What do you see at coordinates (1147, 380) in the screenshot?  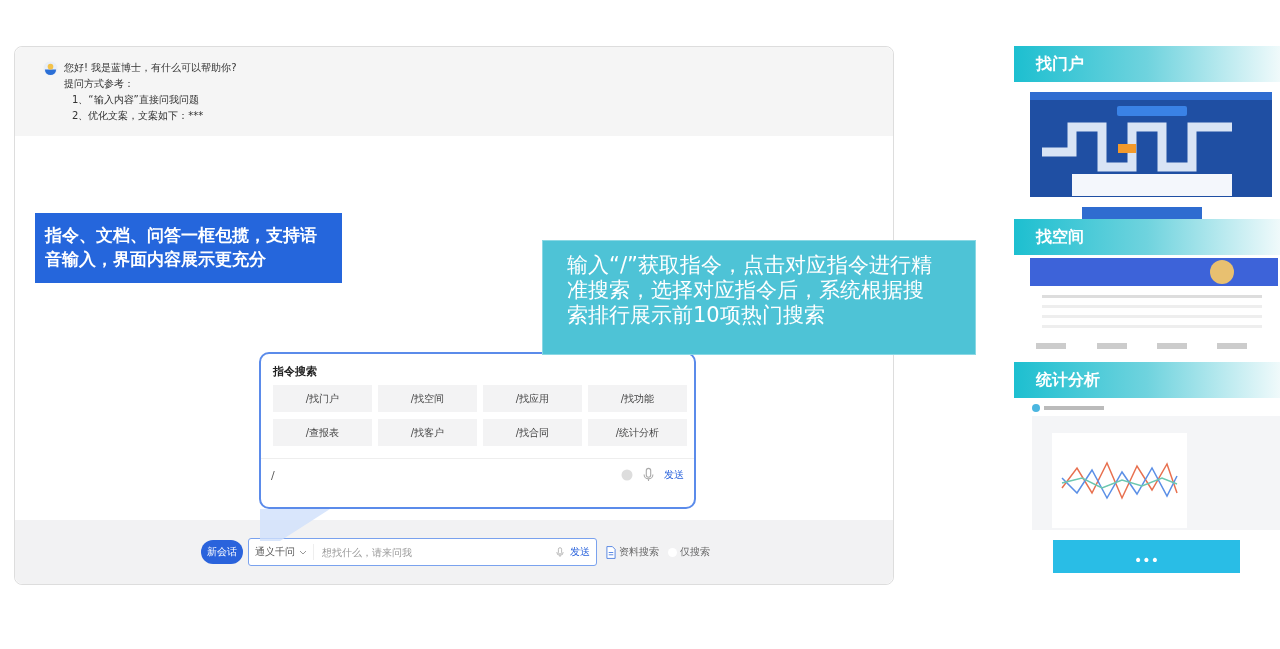 I see `section-heading: 统计分析` at bounding box center [1147, 380].